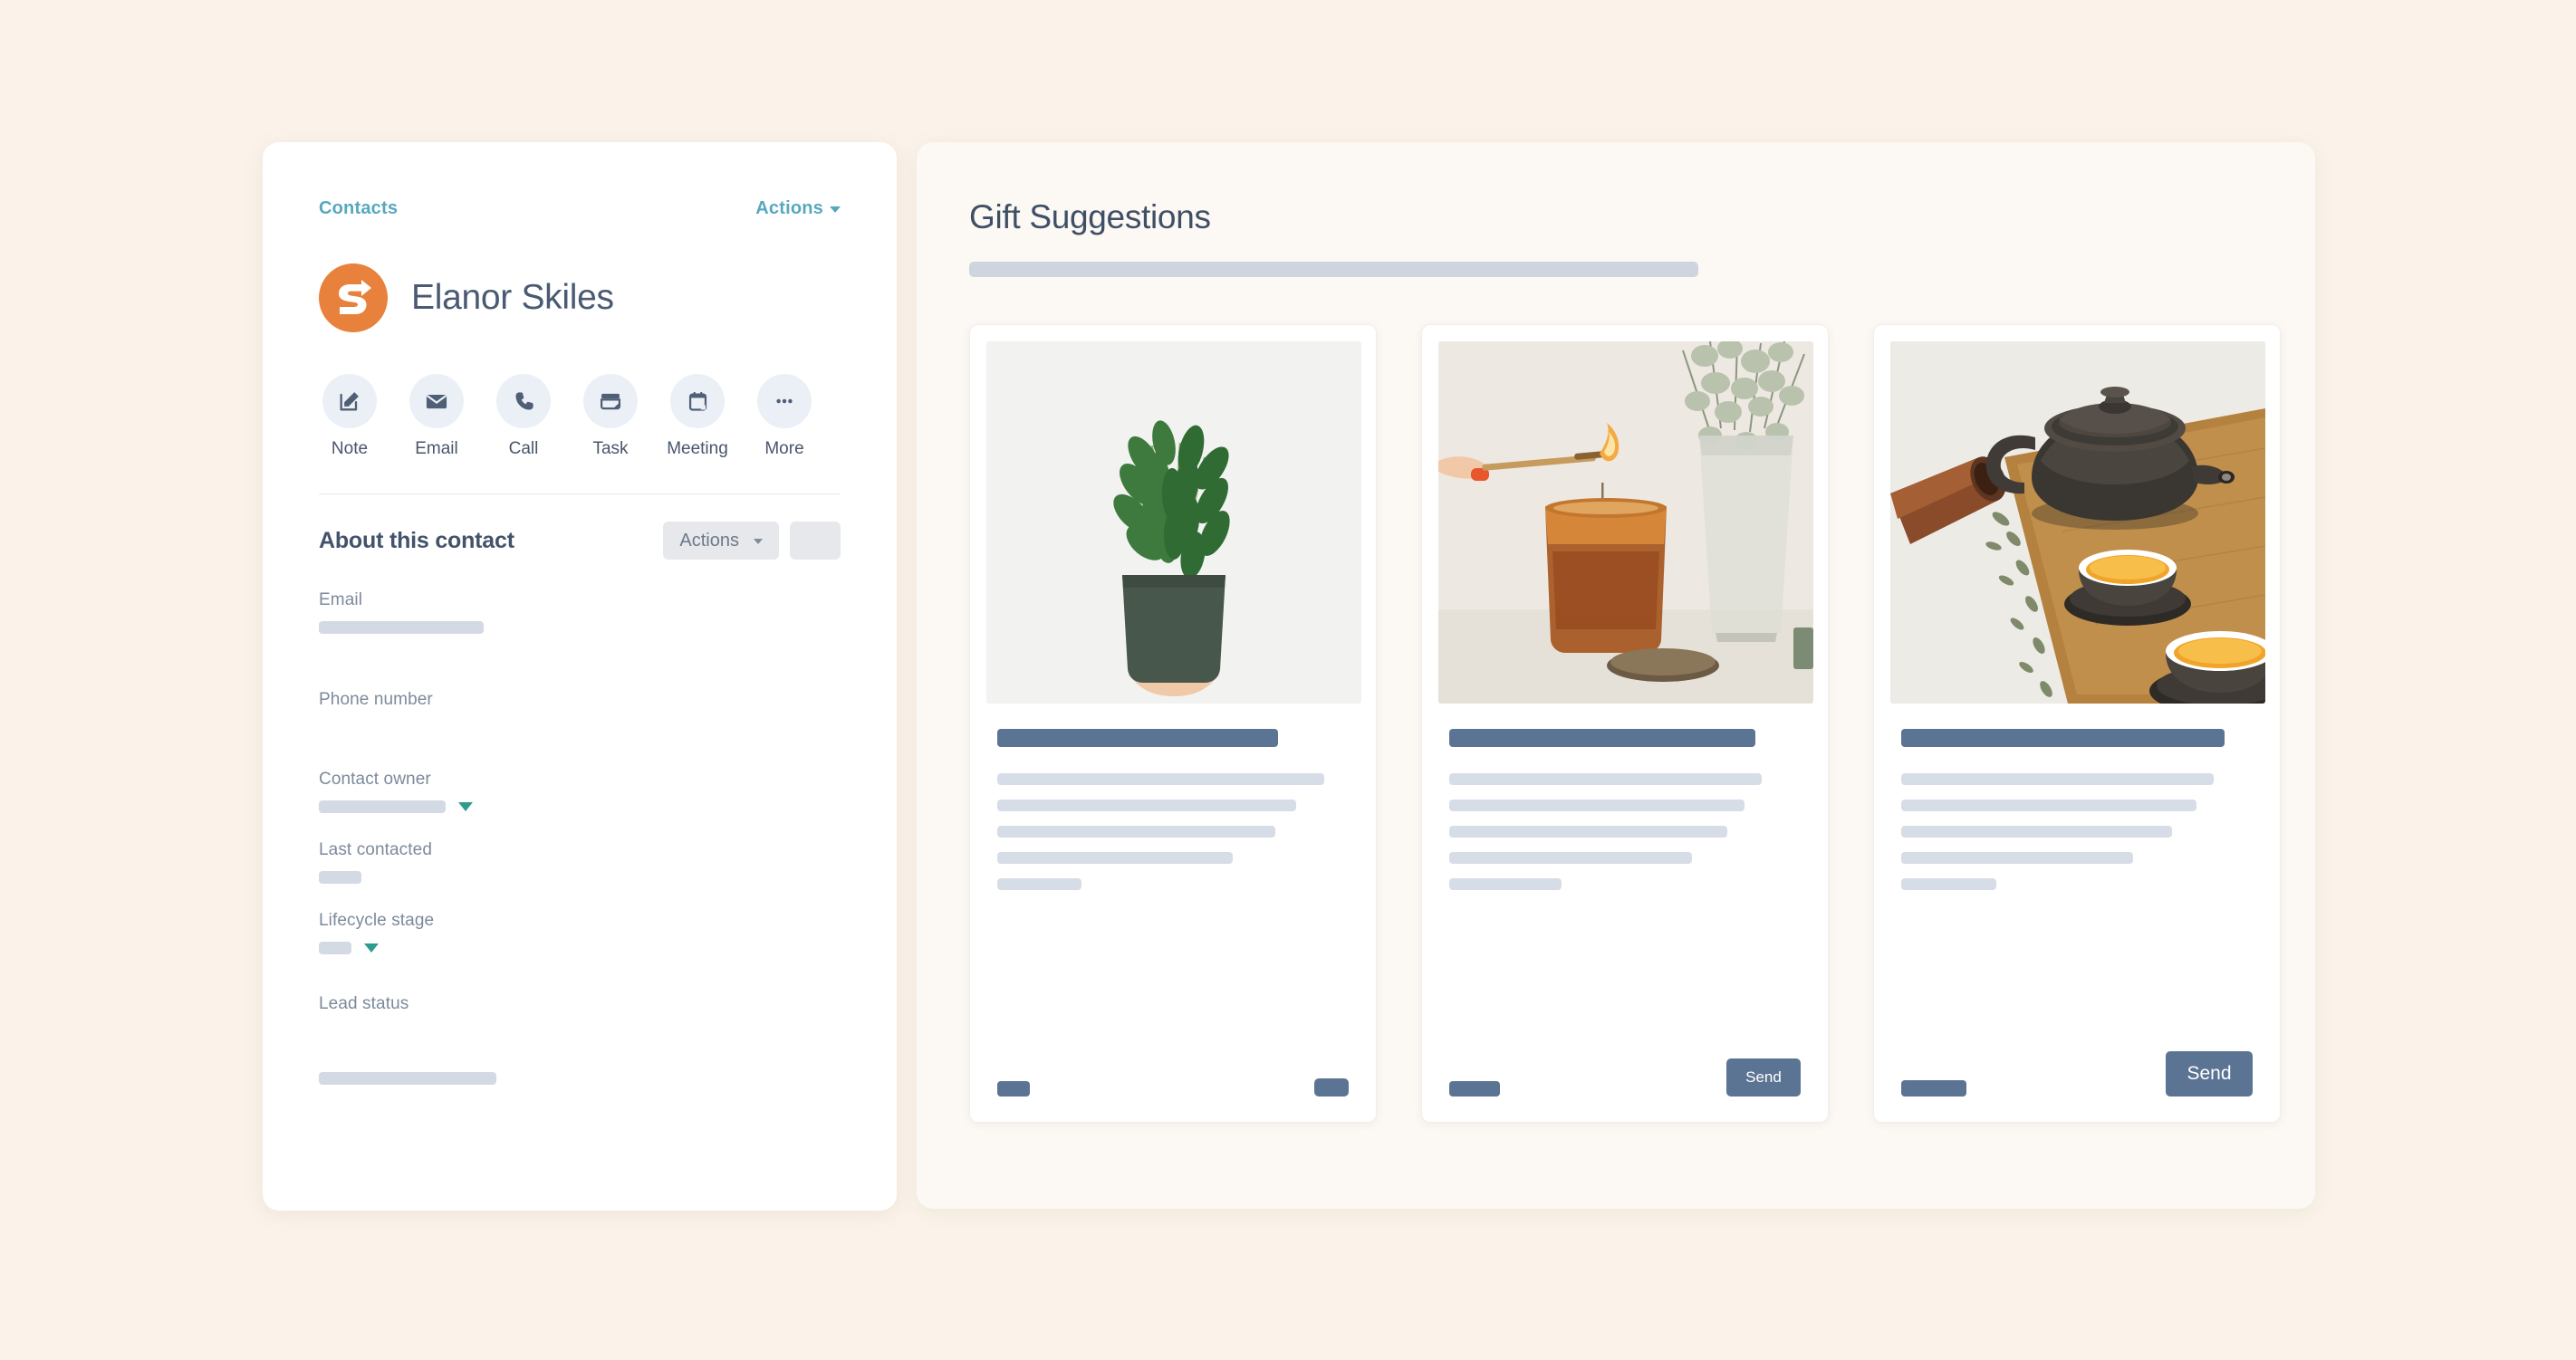 The height and width of the screenshot is (1360, 2576). Describe the element at coordinates (375, 850) in the screenshot. I see `field-label: Last contacted` at that location.